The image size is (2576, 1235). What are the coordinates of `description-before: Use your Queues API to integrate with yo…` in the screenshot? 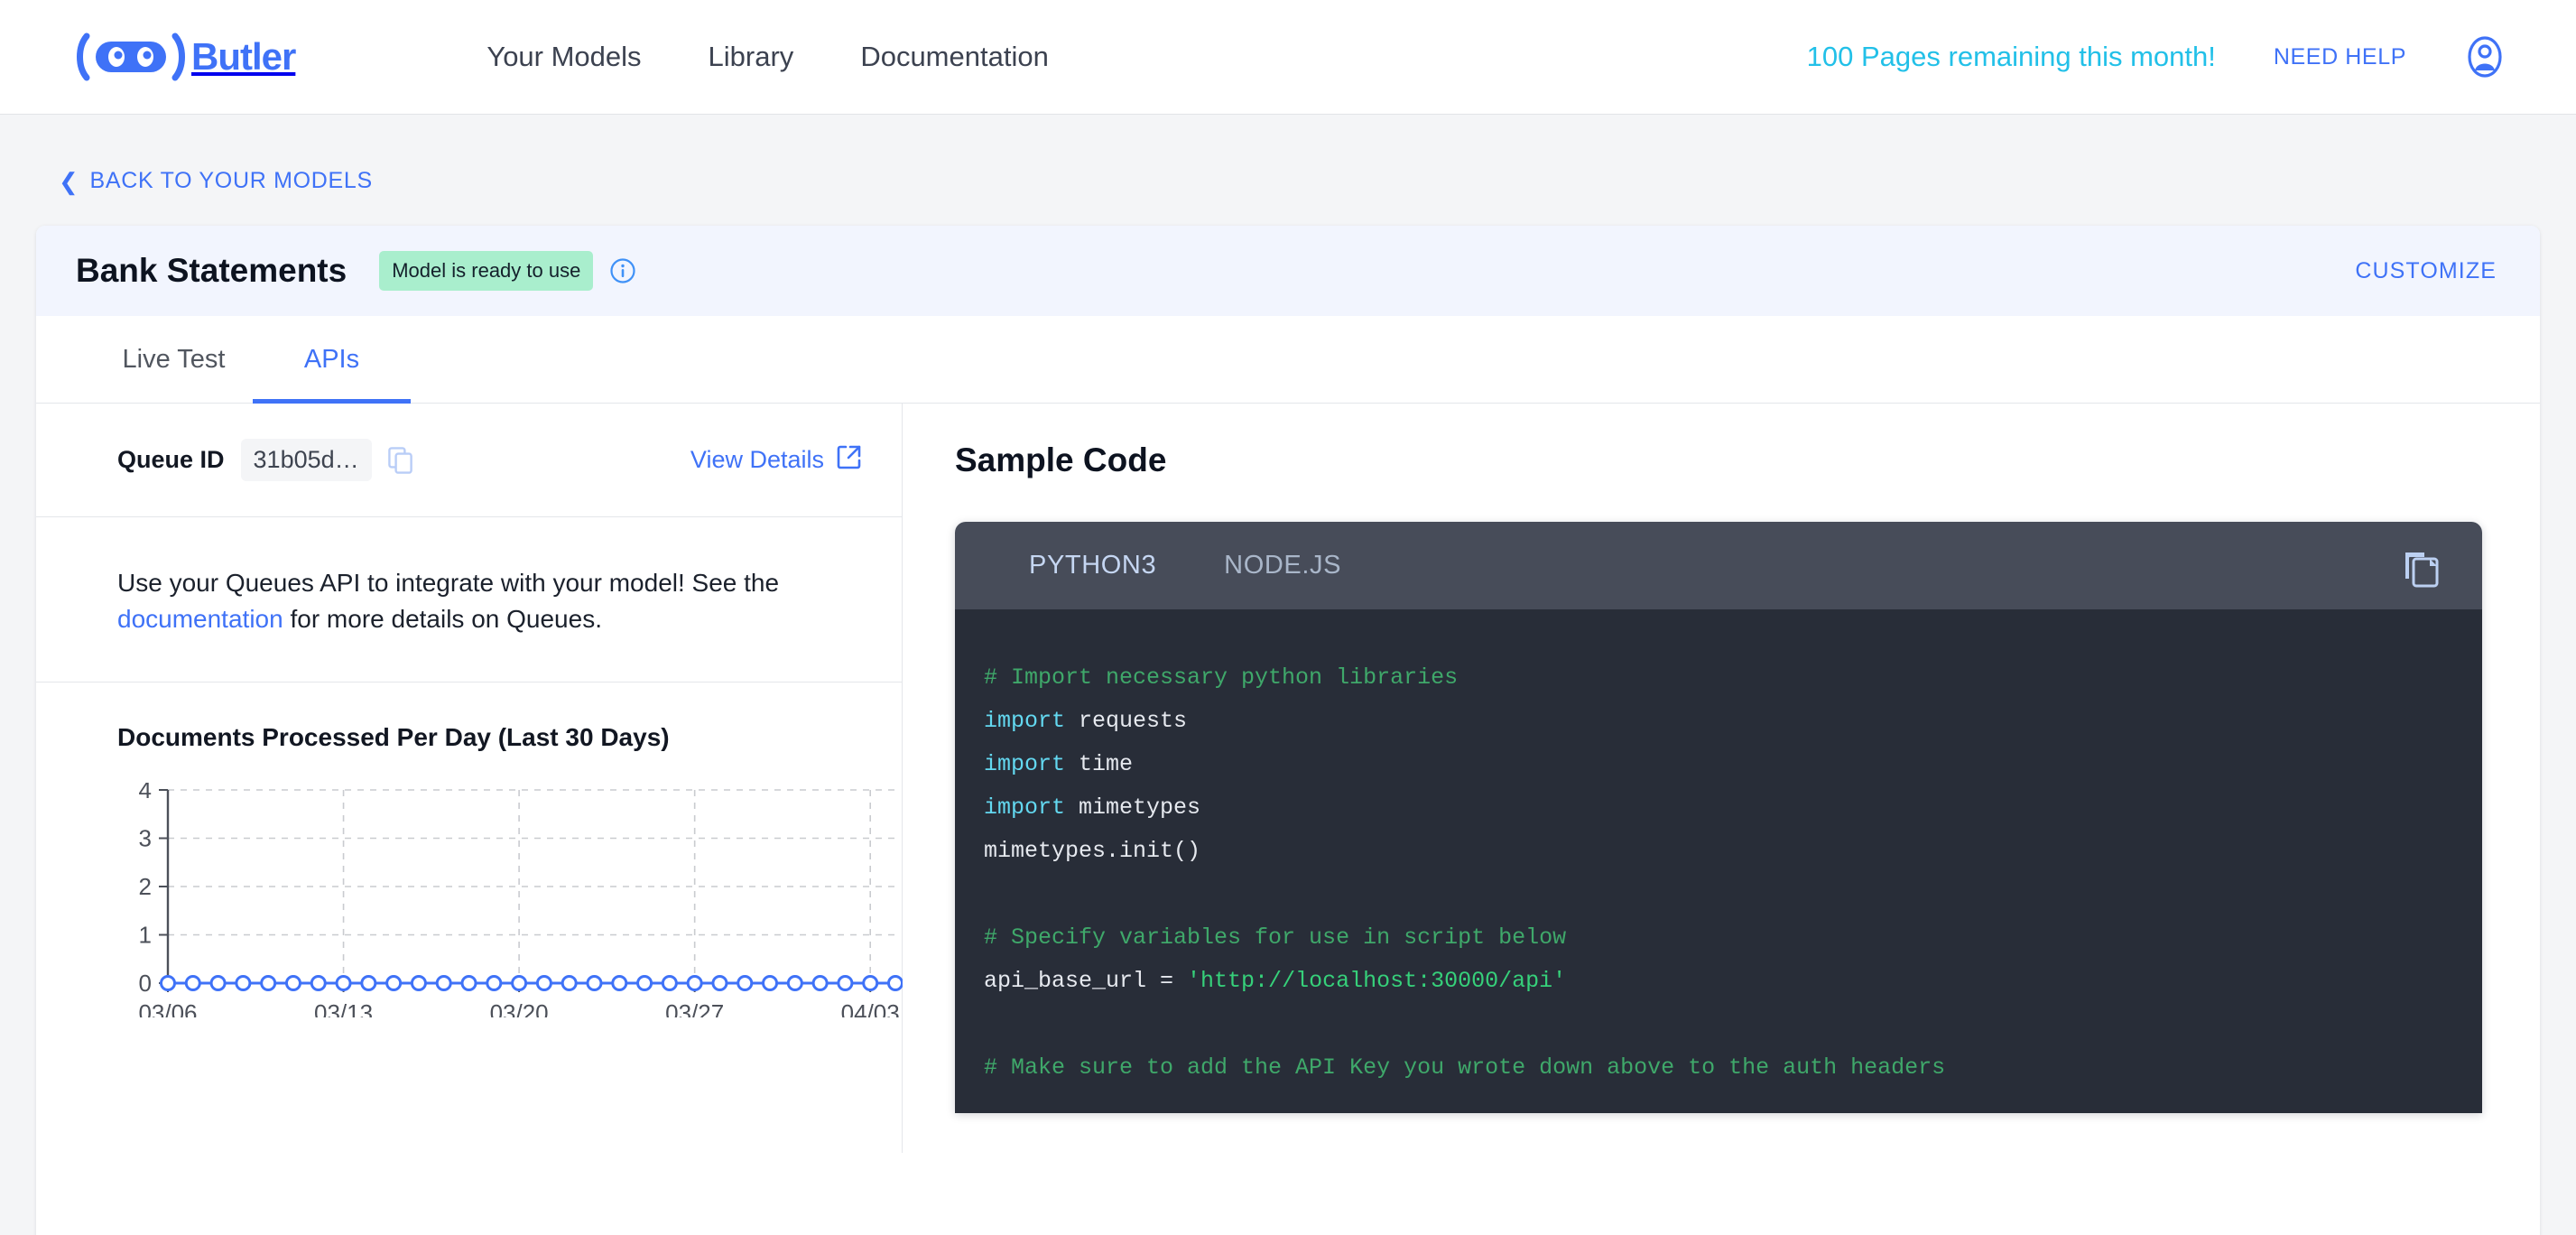 It's located at (448, 583).